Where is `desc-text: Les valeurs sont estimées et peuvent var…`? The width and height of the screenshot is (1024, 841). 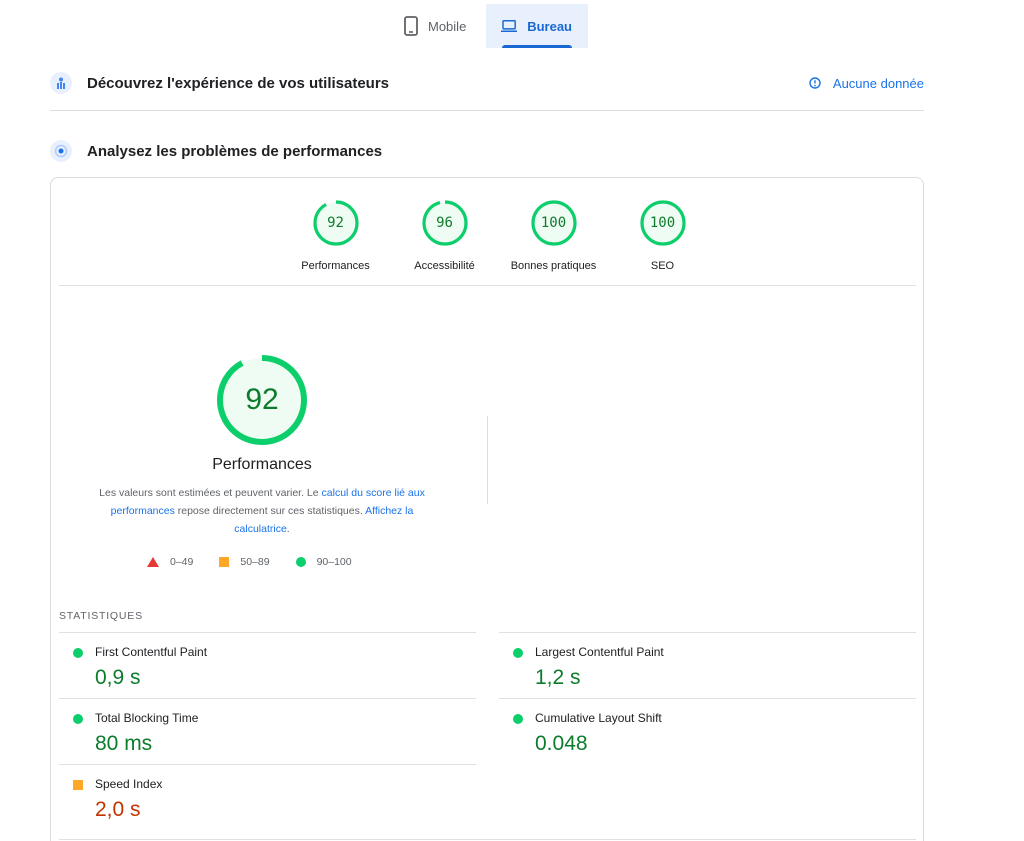
desc-text: Les valeurs sont estimées et peuvent var… is located at coordinates (210, 493).